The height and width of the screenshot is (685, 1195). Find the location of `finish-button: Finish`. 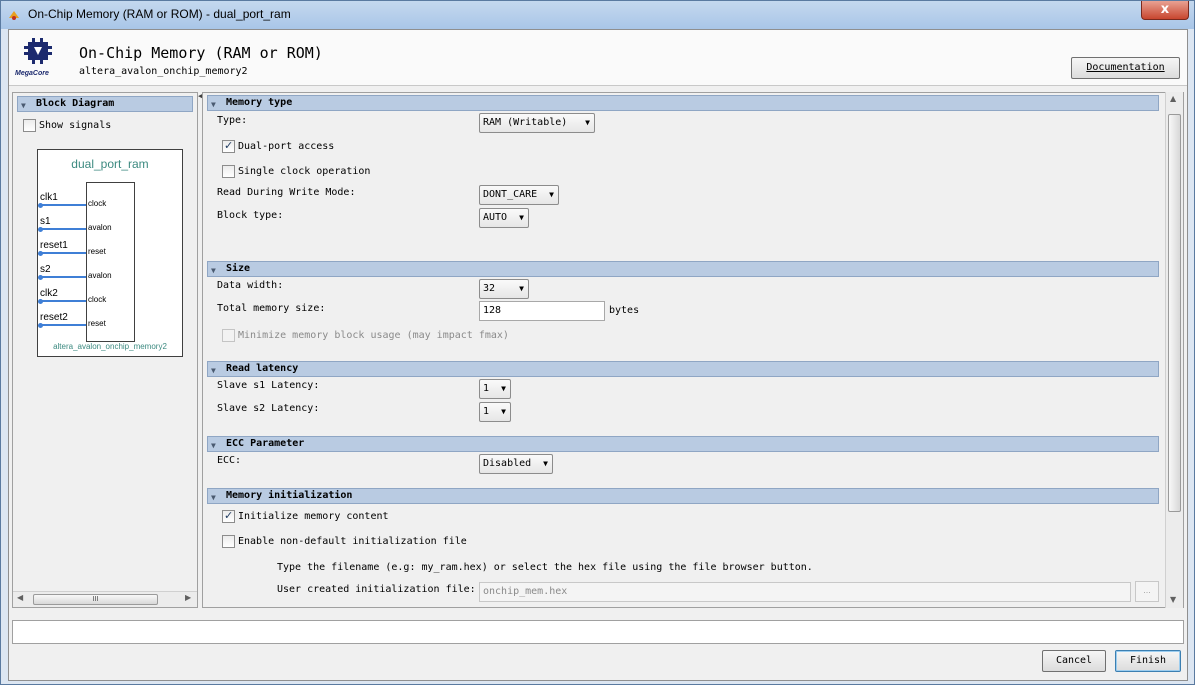

finish-button: Finish is located at coordinates (1148, 661).